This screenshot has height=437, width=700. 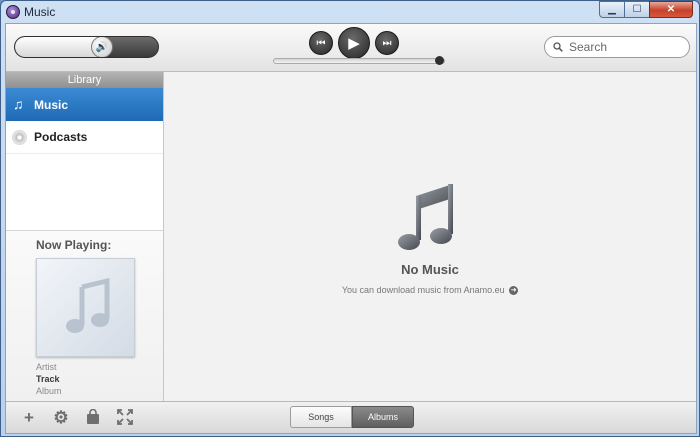 I want to click on app-logo-icon, so click(x=13, y=12).